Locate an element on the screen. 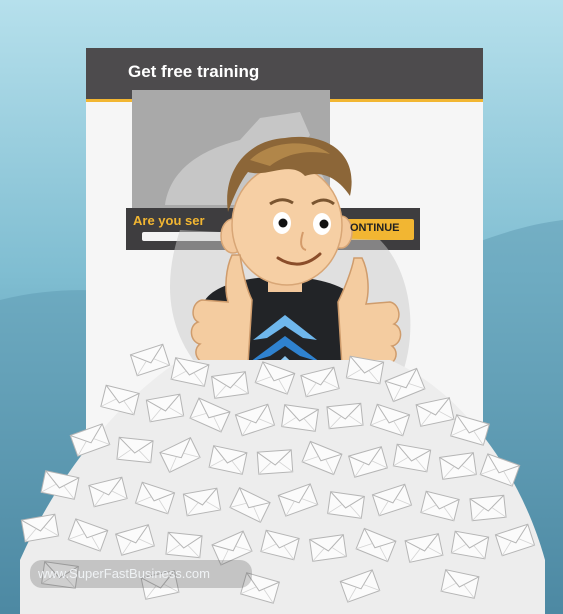 Image resolution: width=563 pixels, height=614 pixels. watermark-text: www.SuperFastBusiness.com is located at coordinates (124, 573).